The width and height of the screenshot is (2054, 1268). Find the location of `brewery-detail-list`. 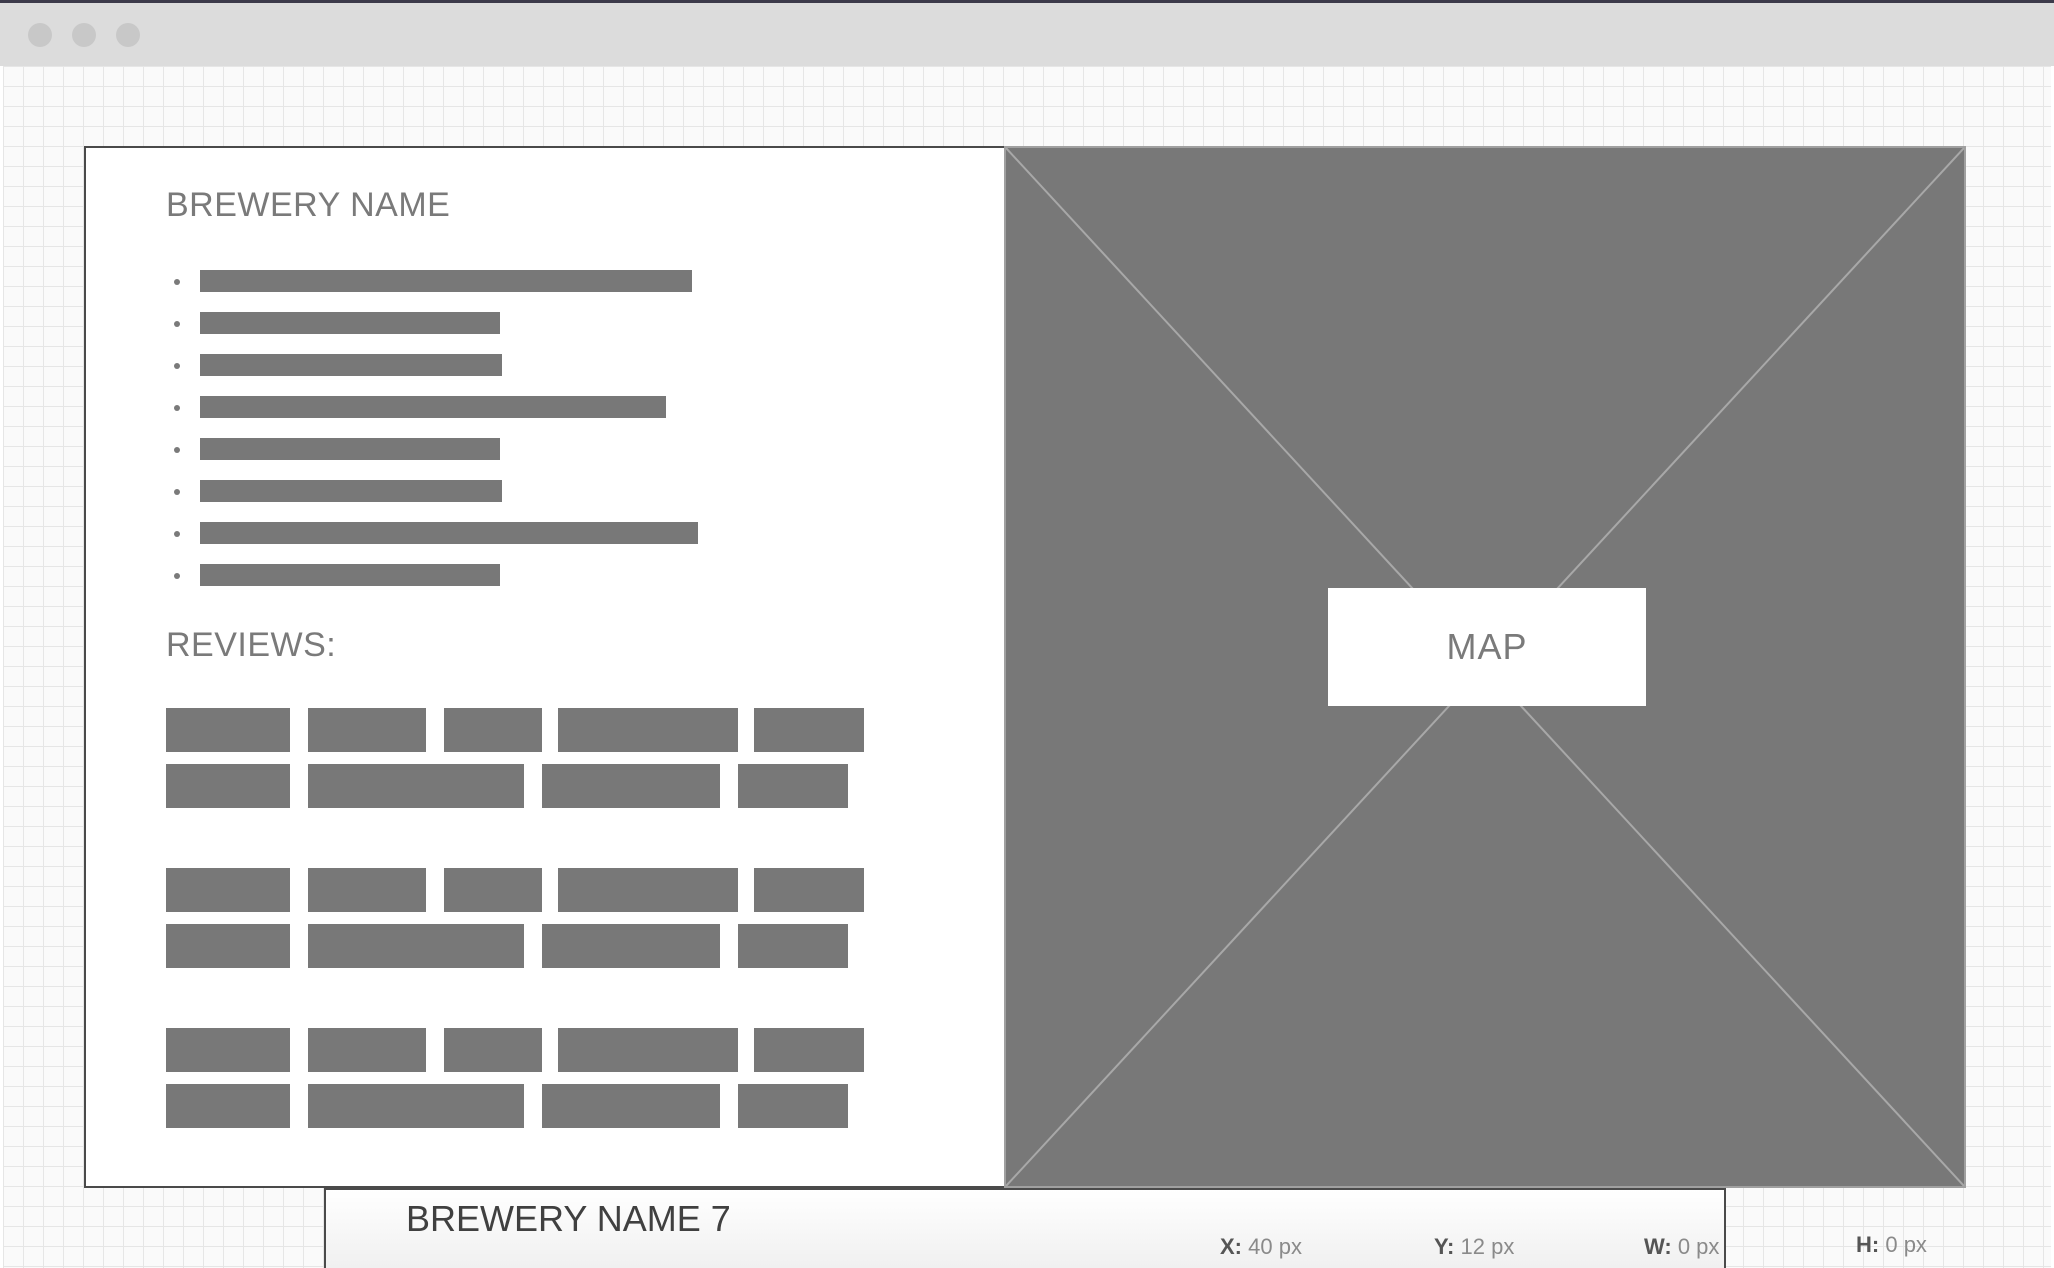

brewery-detail-list is located at coordinates (516, 432).